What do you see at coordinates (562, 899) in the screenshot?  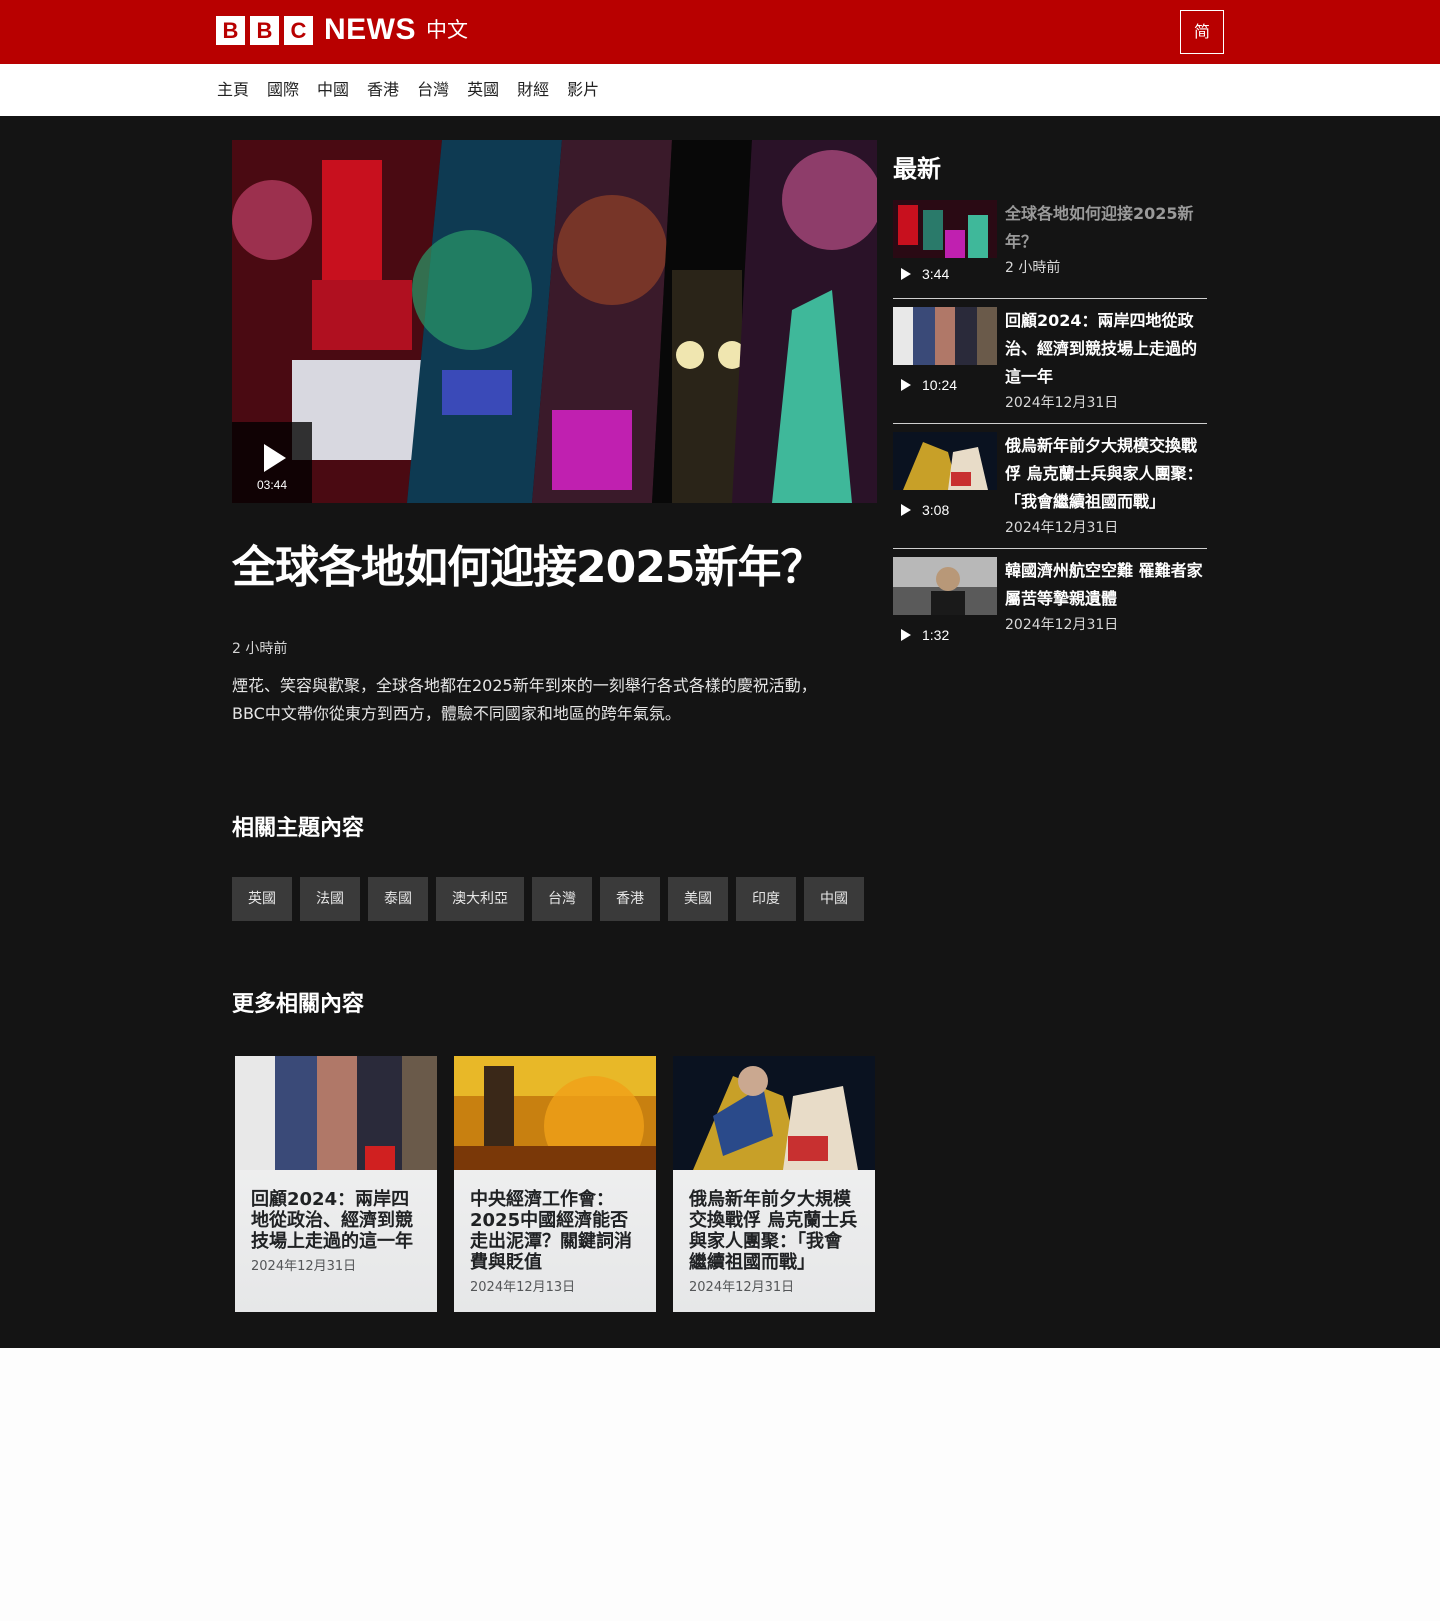 I see `topic-tag: 台灣` at bounding box center [562, 899].